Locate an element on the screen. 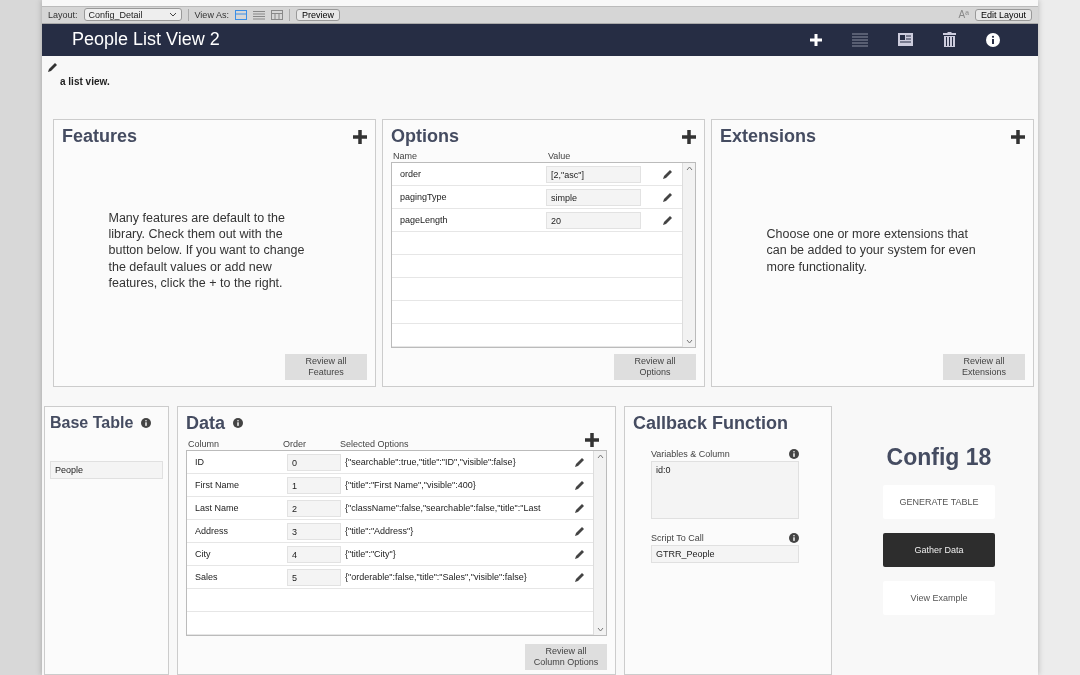  panel-title: Extensions is located at coordinates (768, 136).